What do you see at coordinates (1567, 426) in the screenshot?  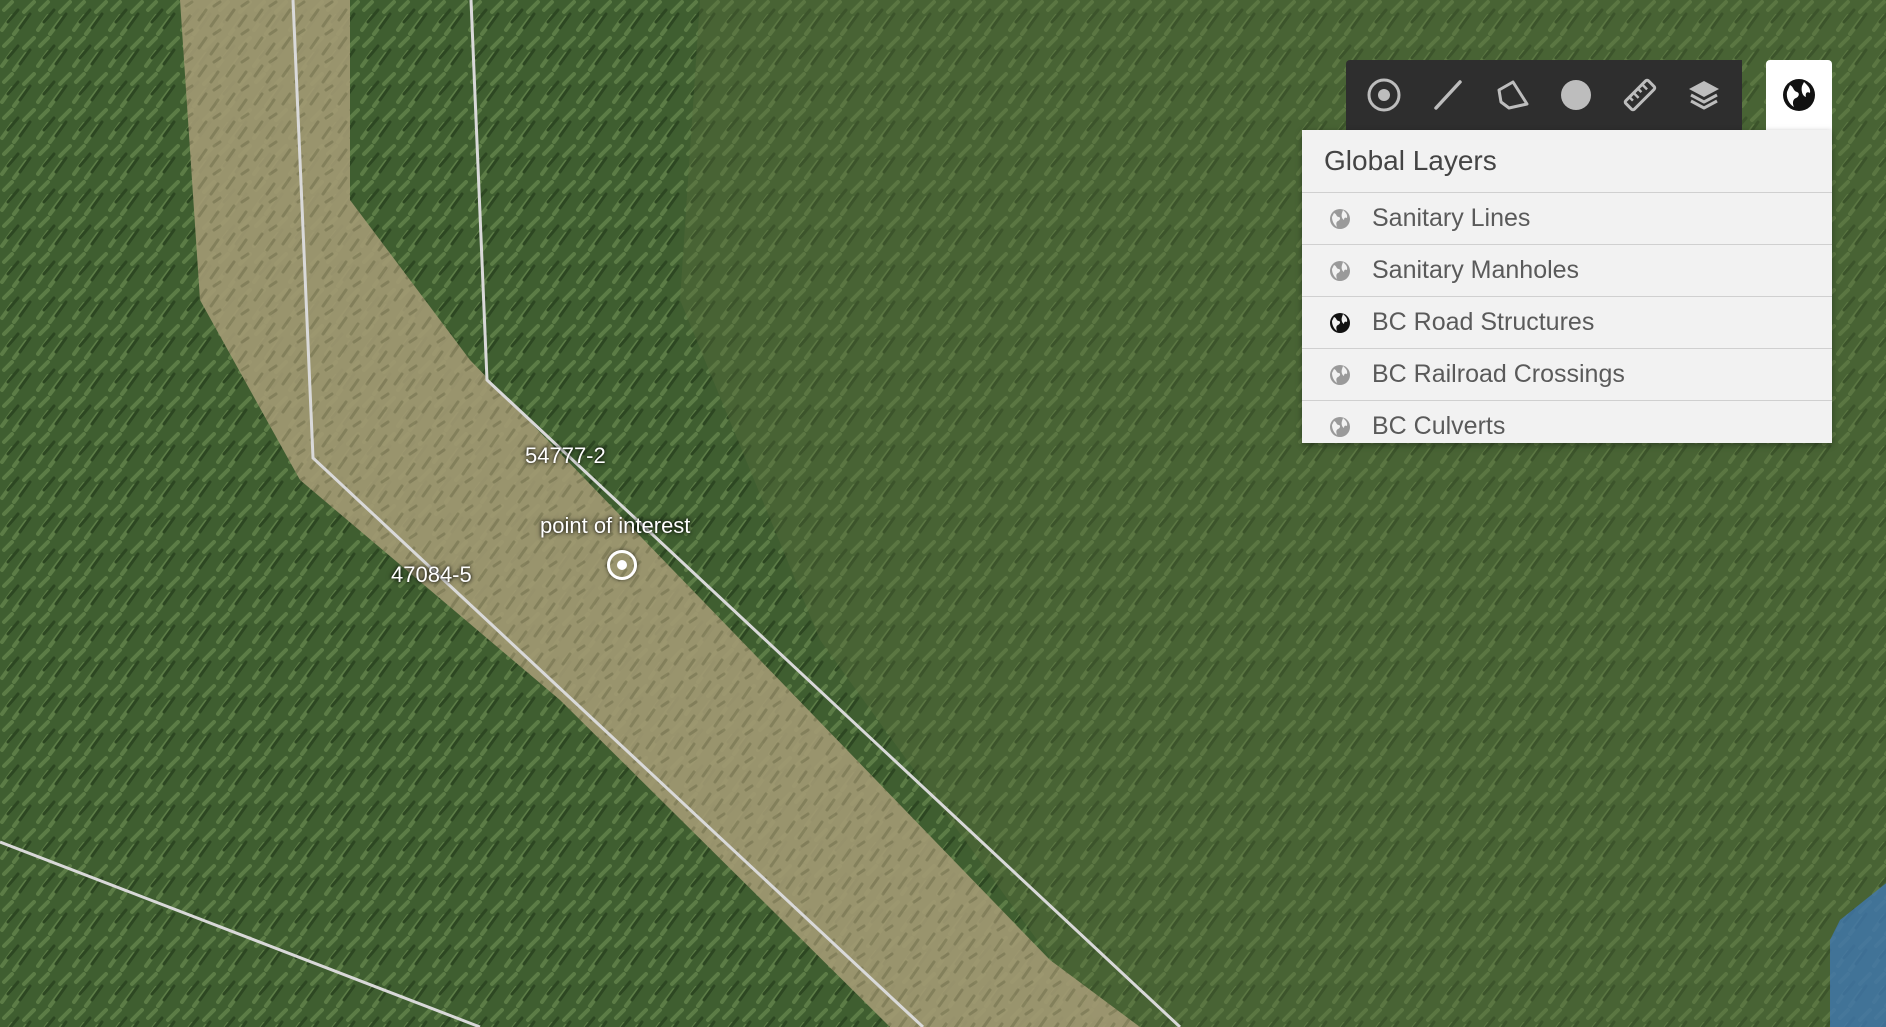 I see `layer-item-bc-culverts: BC Culverts` at bounding box center [1567, 426].